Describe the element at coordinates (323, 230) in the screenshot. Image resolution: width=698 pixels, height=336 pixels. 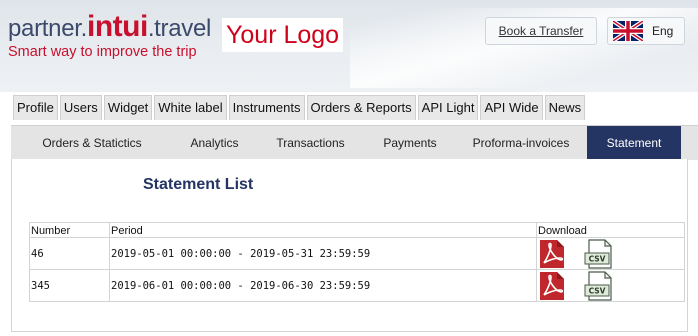
I see `column-header-period: Period` at that location.